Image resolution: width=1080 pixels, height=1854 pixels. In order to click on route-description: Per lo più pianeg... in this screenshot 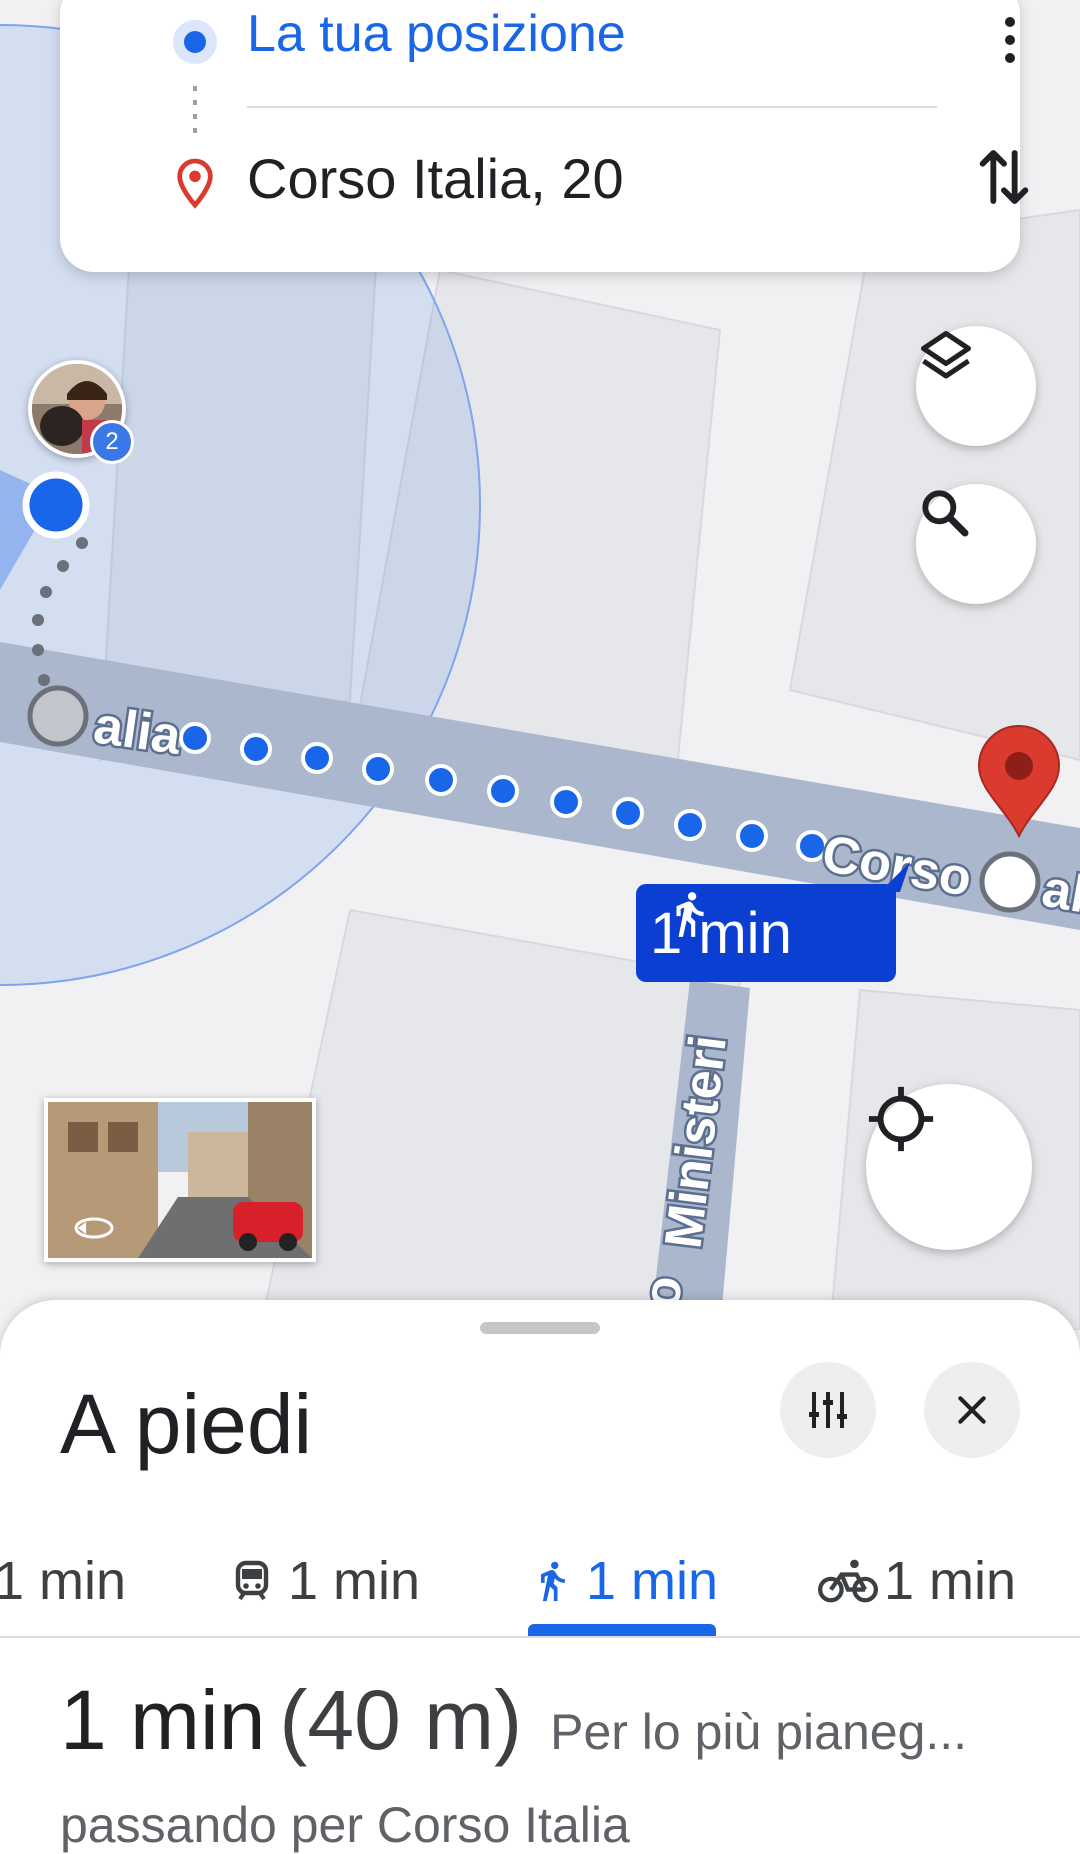, I will do `click(759, 1732)`.